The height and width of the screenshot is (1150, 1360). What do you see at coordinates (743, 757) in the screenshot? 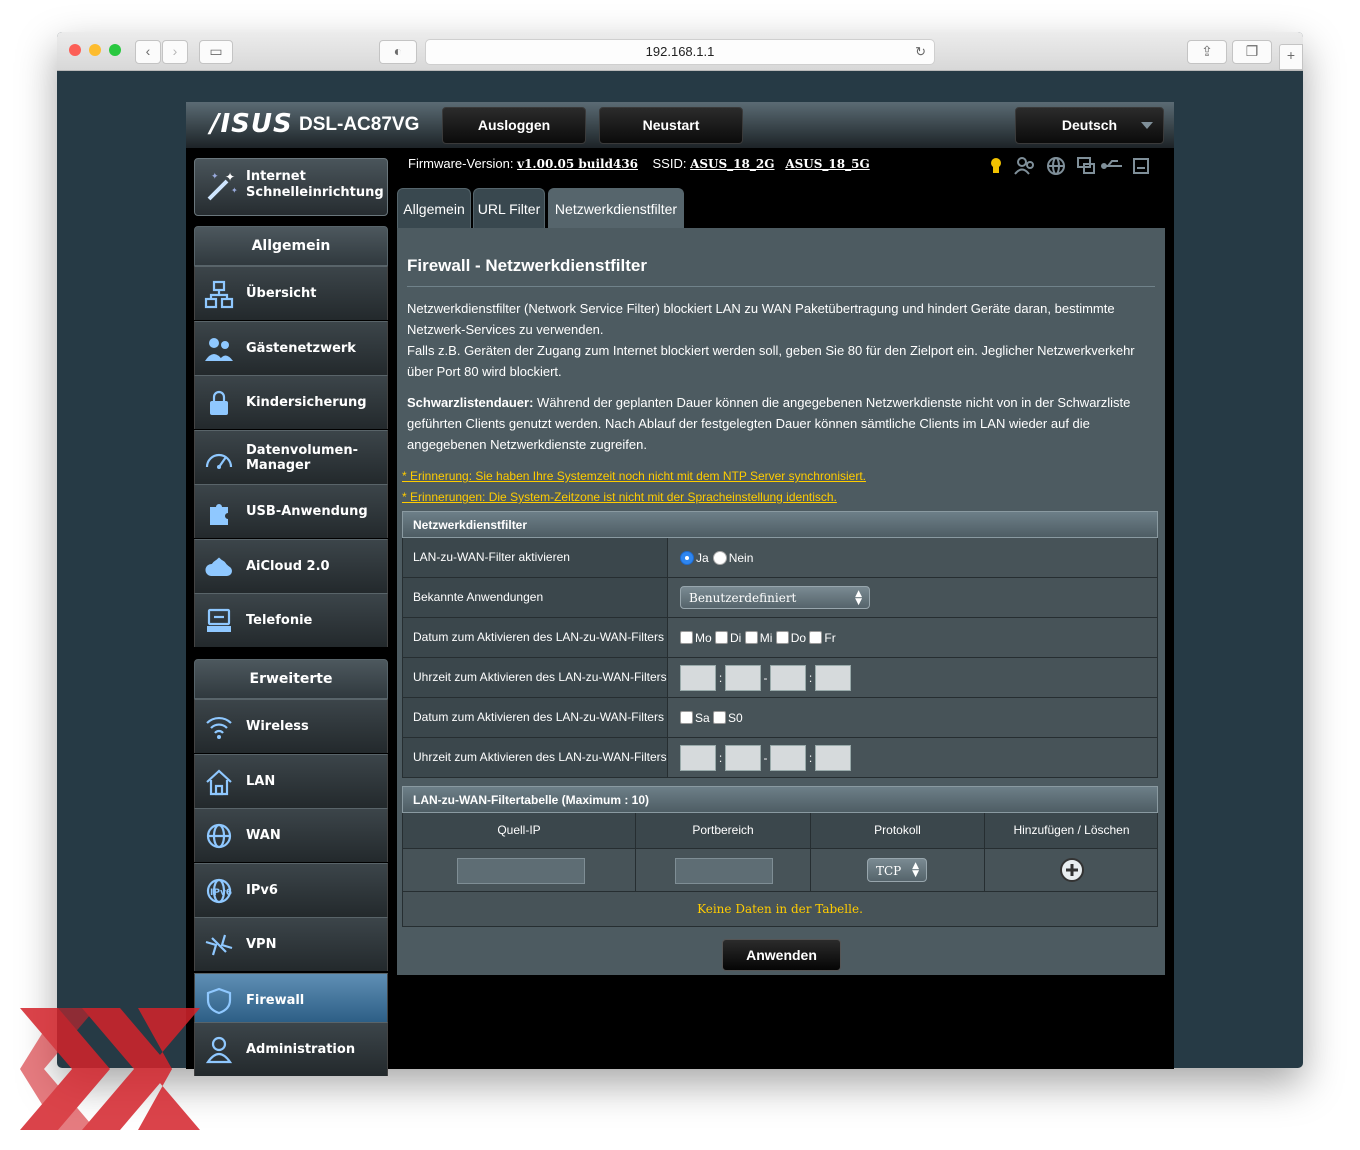
I see `weekend-start-minute-input` at bounding box center [743, 757].